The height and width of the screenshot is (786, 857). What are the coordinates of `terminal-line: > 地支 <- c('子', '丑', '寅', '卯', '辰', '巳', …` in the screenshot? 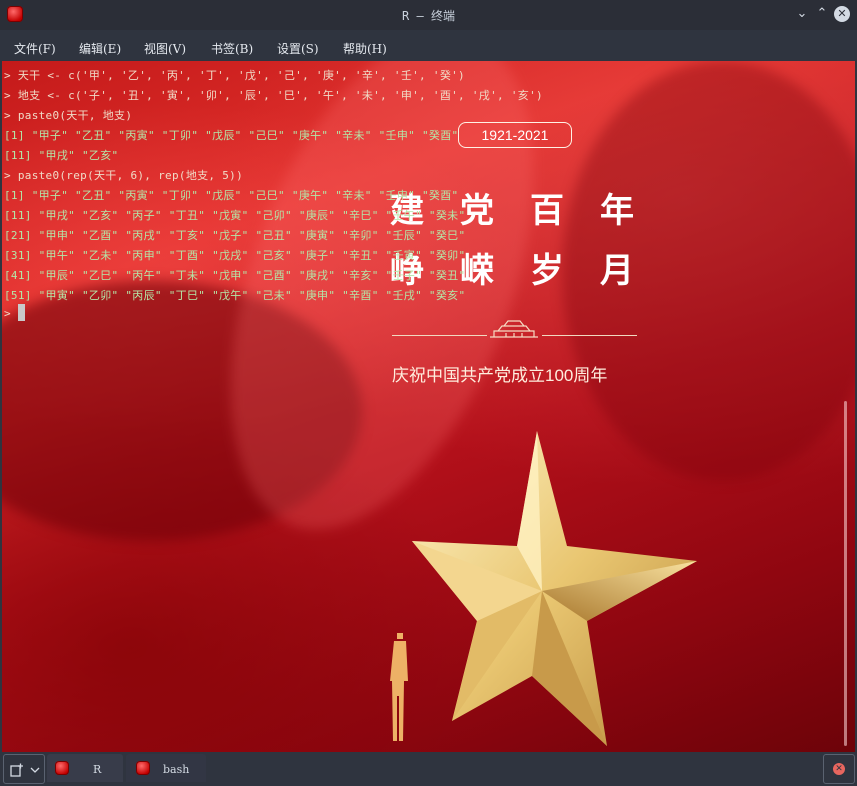 It's located at (273, 95).